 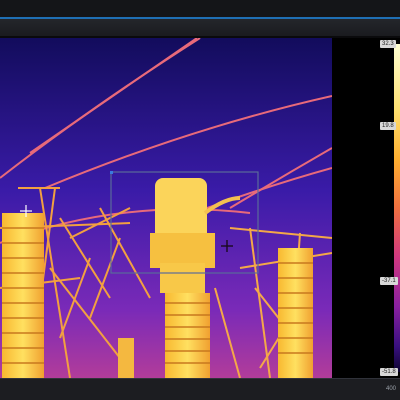 What do you see at coordinates (23, 295) in the screenshot?
I see `insulator-left` at bounding box center [23, 295].